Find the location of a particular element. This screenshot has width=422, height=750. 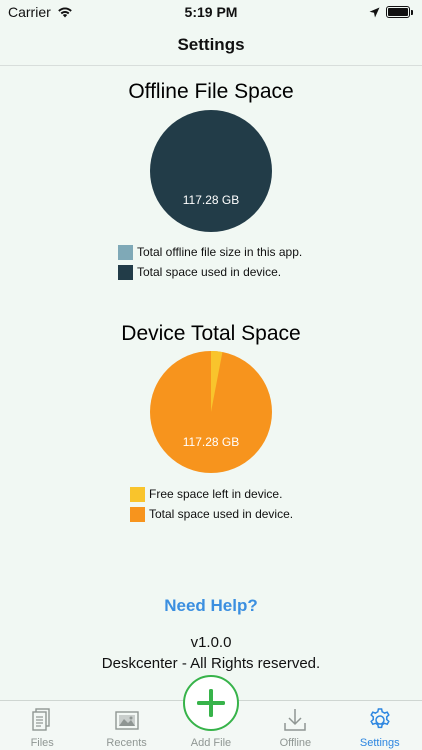

nav-bar: Settings is located at coordinates (211, 45).